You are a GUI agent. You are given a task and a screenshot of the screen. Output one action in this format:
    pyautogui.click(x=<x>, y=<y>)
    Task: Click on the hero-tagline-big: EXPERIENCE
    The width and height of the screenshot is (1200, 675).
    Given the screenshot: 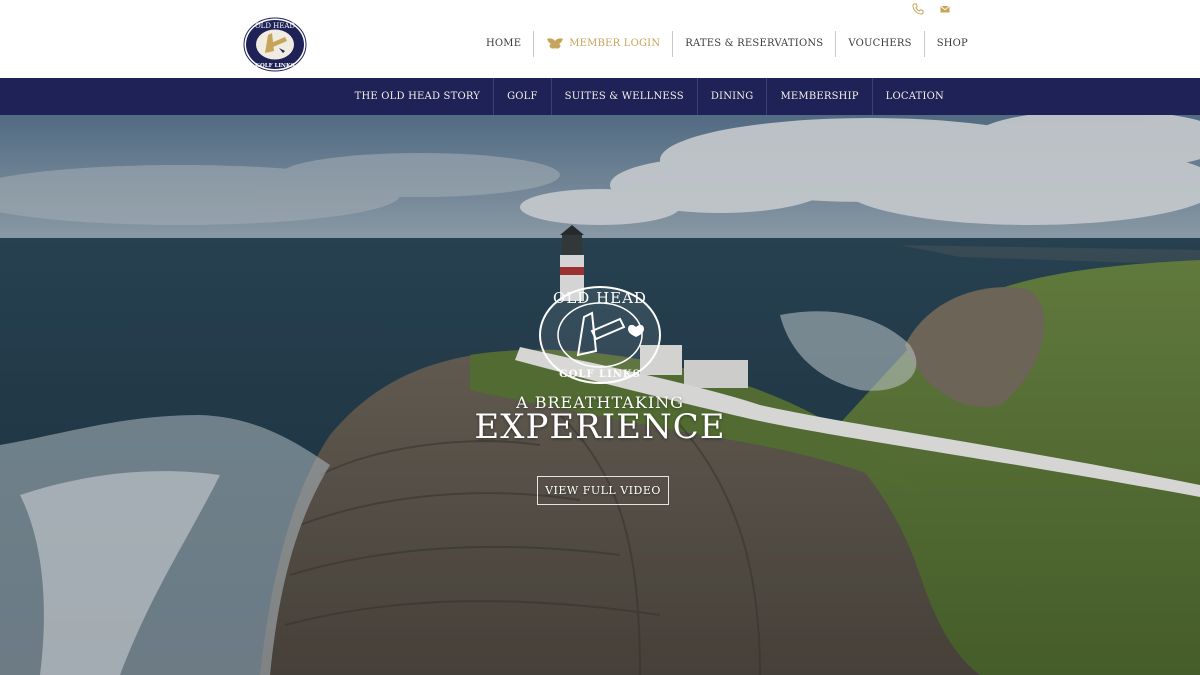 What is the action you would take?
    pyautogui.click(x=600, y=427)
    